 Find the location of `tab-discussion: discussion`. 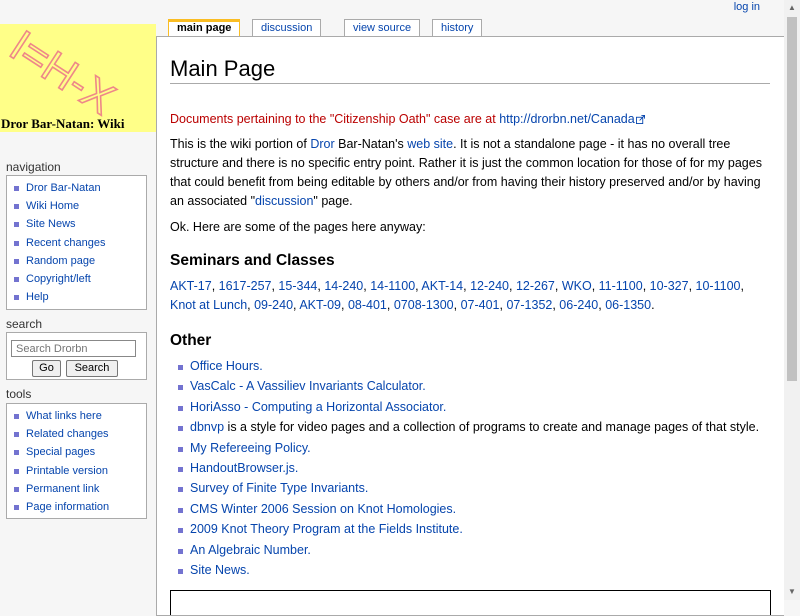

tab-discussion: discussion is located at coordinates (287, 28).